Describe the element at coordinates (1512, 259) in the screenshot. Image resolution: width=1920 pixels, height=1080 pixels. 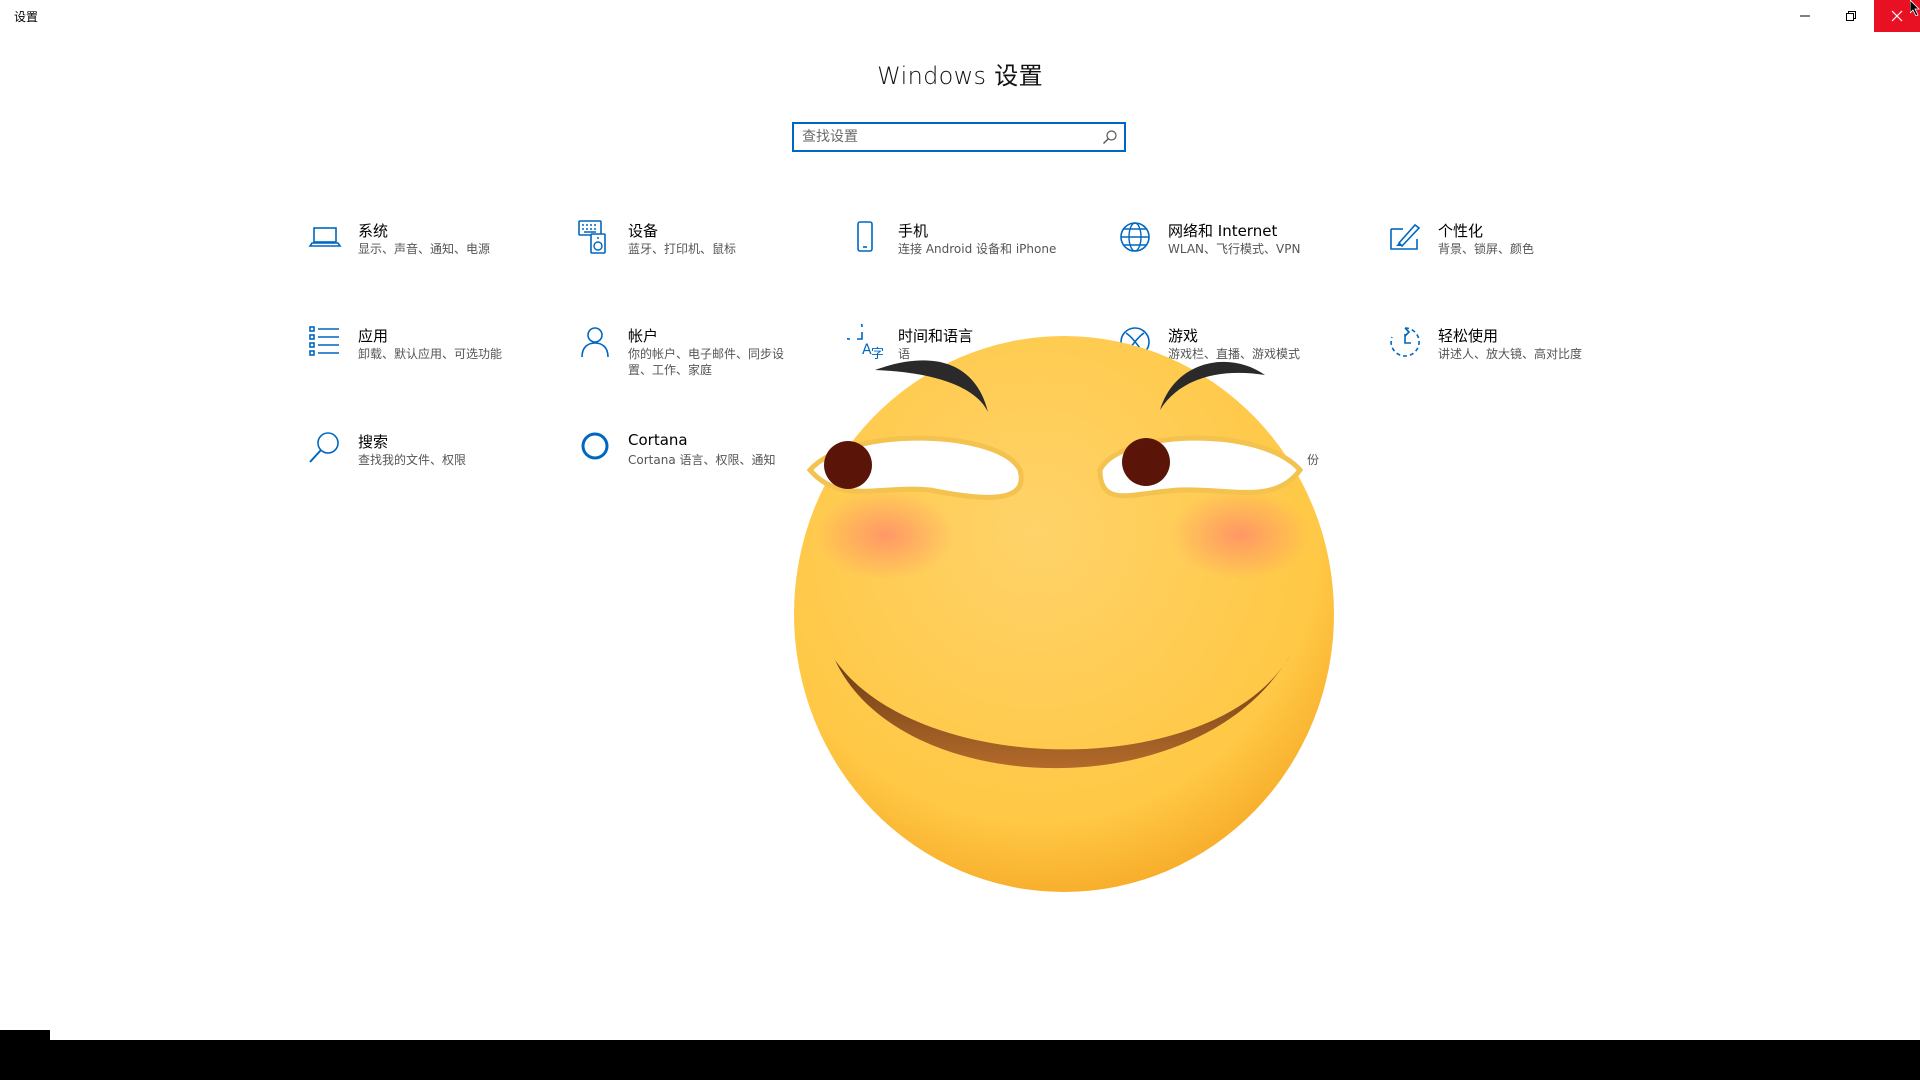
I see `category-personalization: 个性化 背景、锁屏、颜色` at that location.